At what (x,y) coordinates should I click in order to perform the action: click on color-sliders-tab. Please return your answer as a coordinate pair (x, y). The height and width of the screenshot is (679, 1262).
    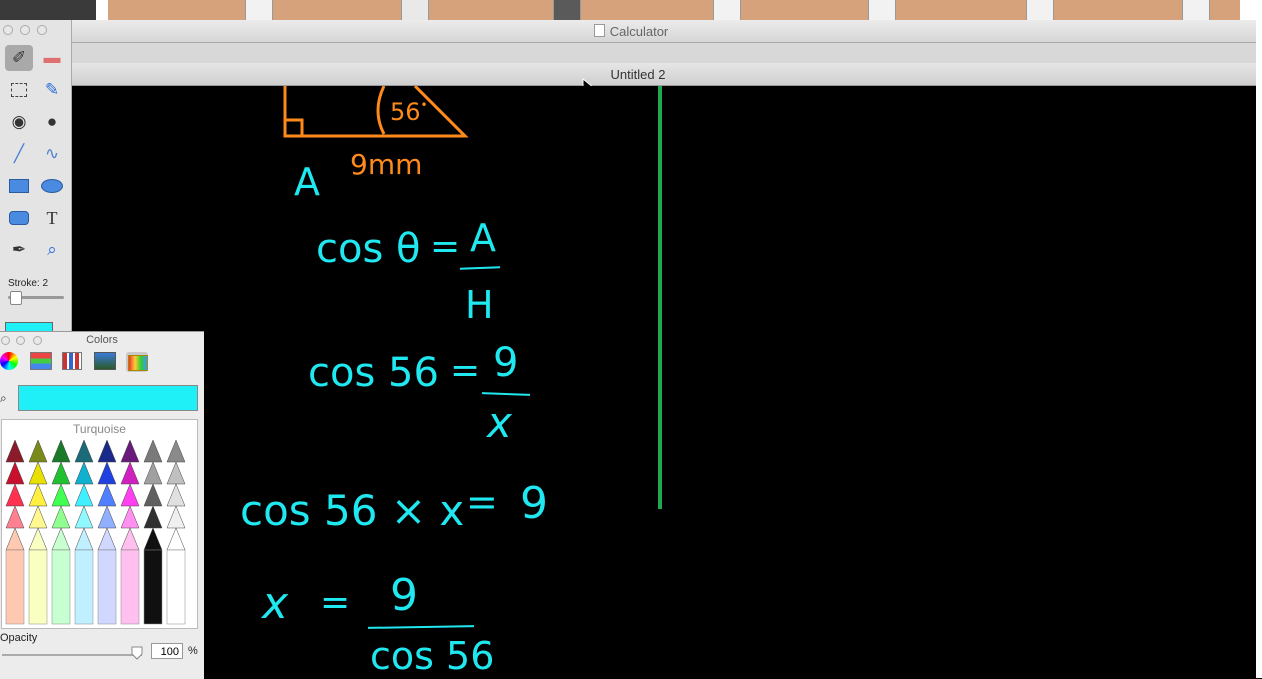
    Looking at the image, I should click on (41, 362).